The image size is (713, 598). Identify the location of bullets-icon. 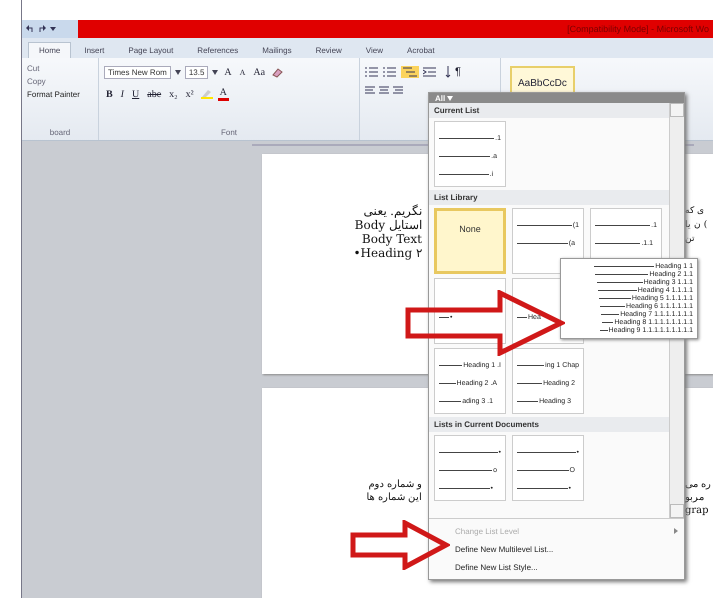
(372, 72).